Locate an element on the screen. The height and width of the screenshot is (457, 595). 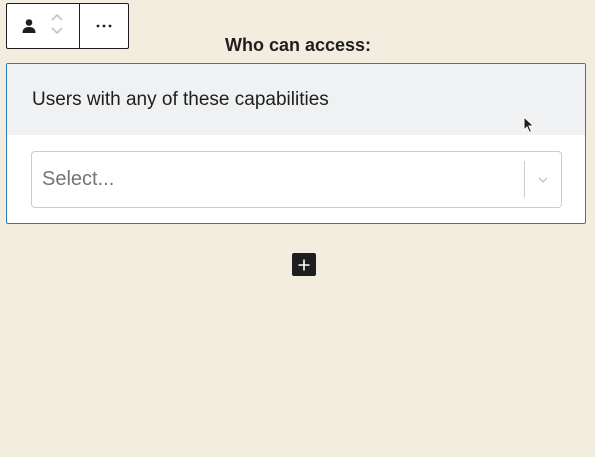
block-mover is located at coordinates (57, 24).